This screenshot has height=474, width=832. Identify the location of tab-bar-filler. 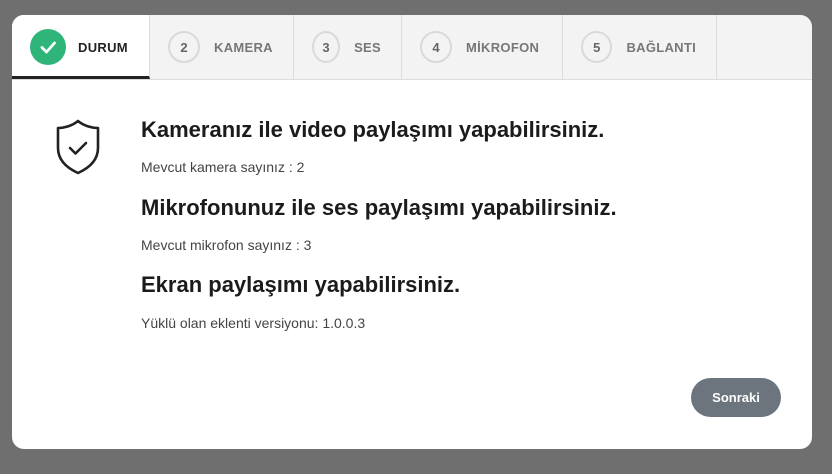
(764, 47).